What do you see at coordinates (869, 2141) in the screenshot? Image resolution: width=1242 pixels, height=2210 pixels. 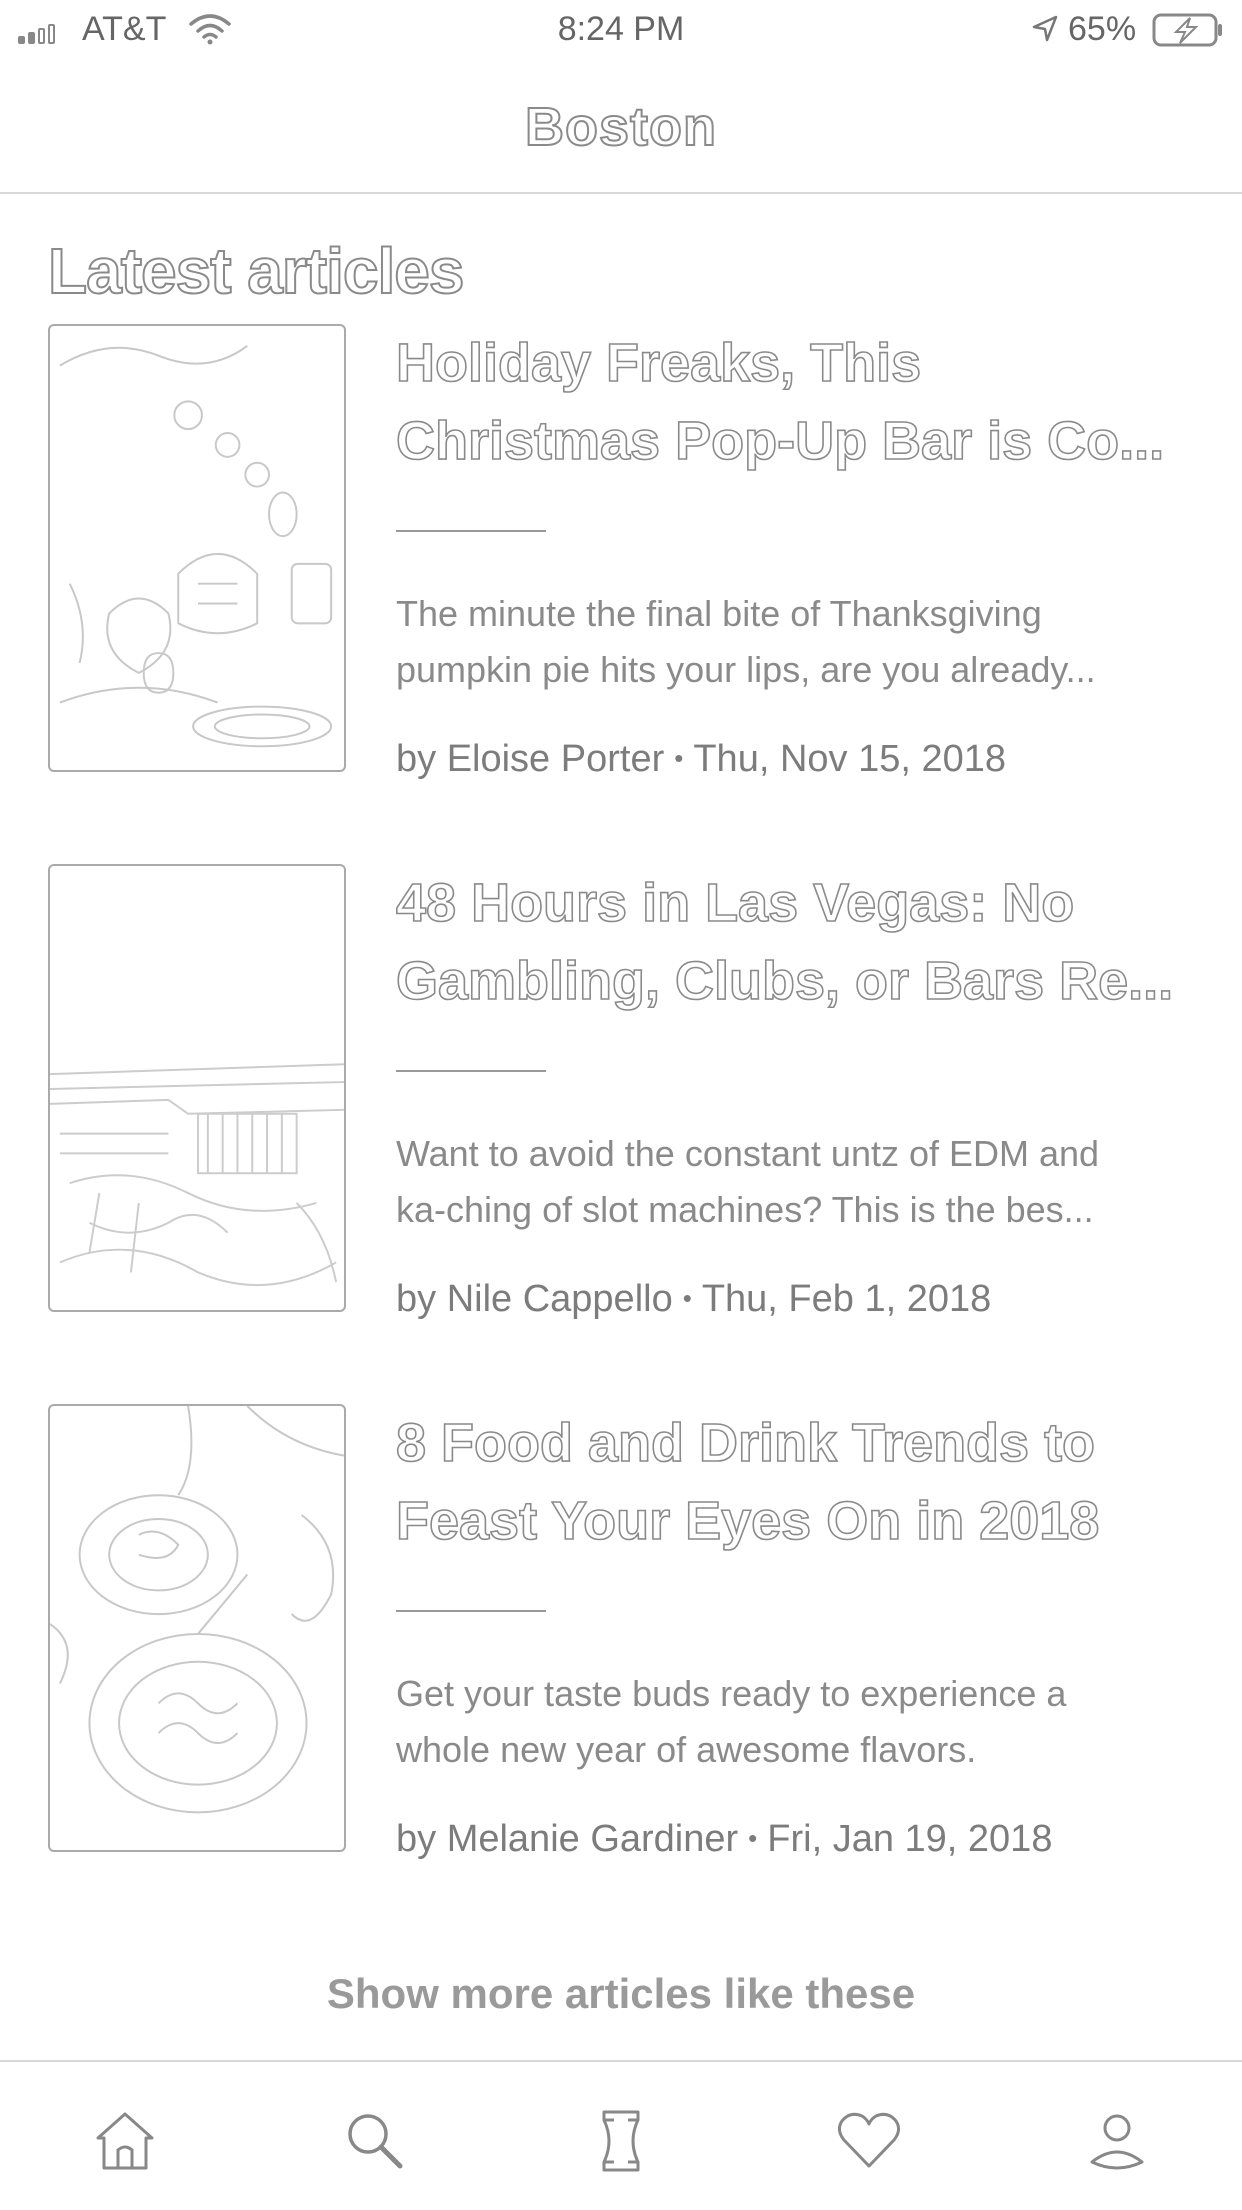 I see `heart-icon` at bounding box center [869, 2141].